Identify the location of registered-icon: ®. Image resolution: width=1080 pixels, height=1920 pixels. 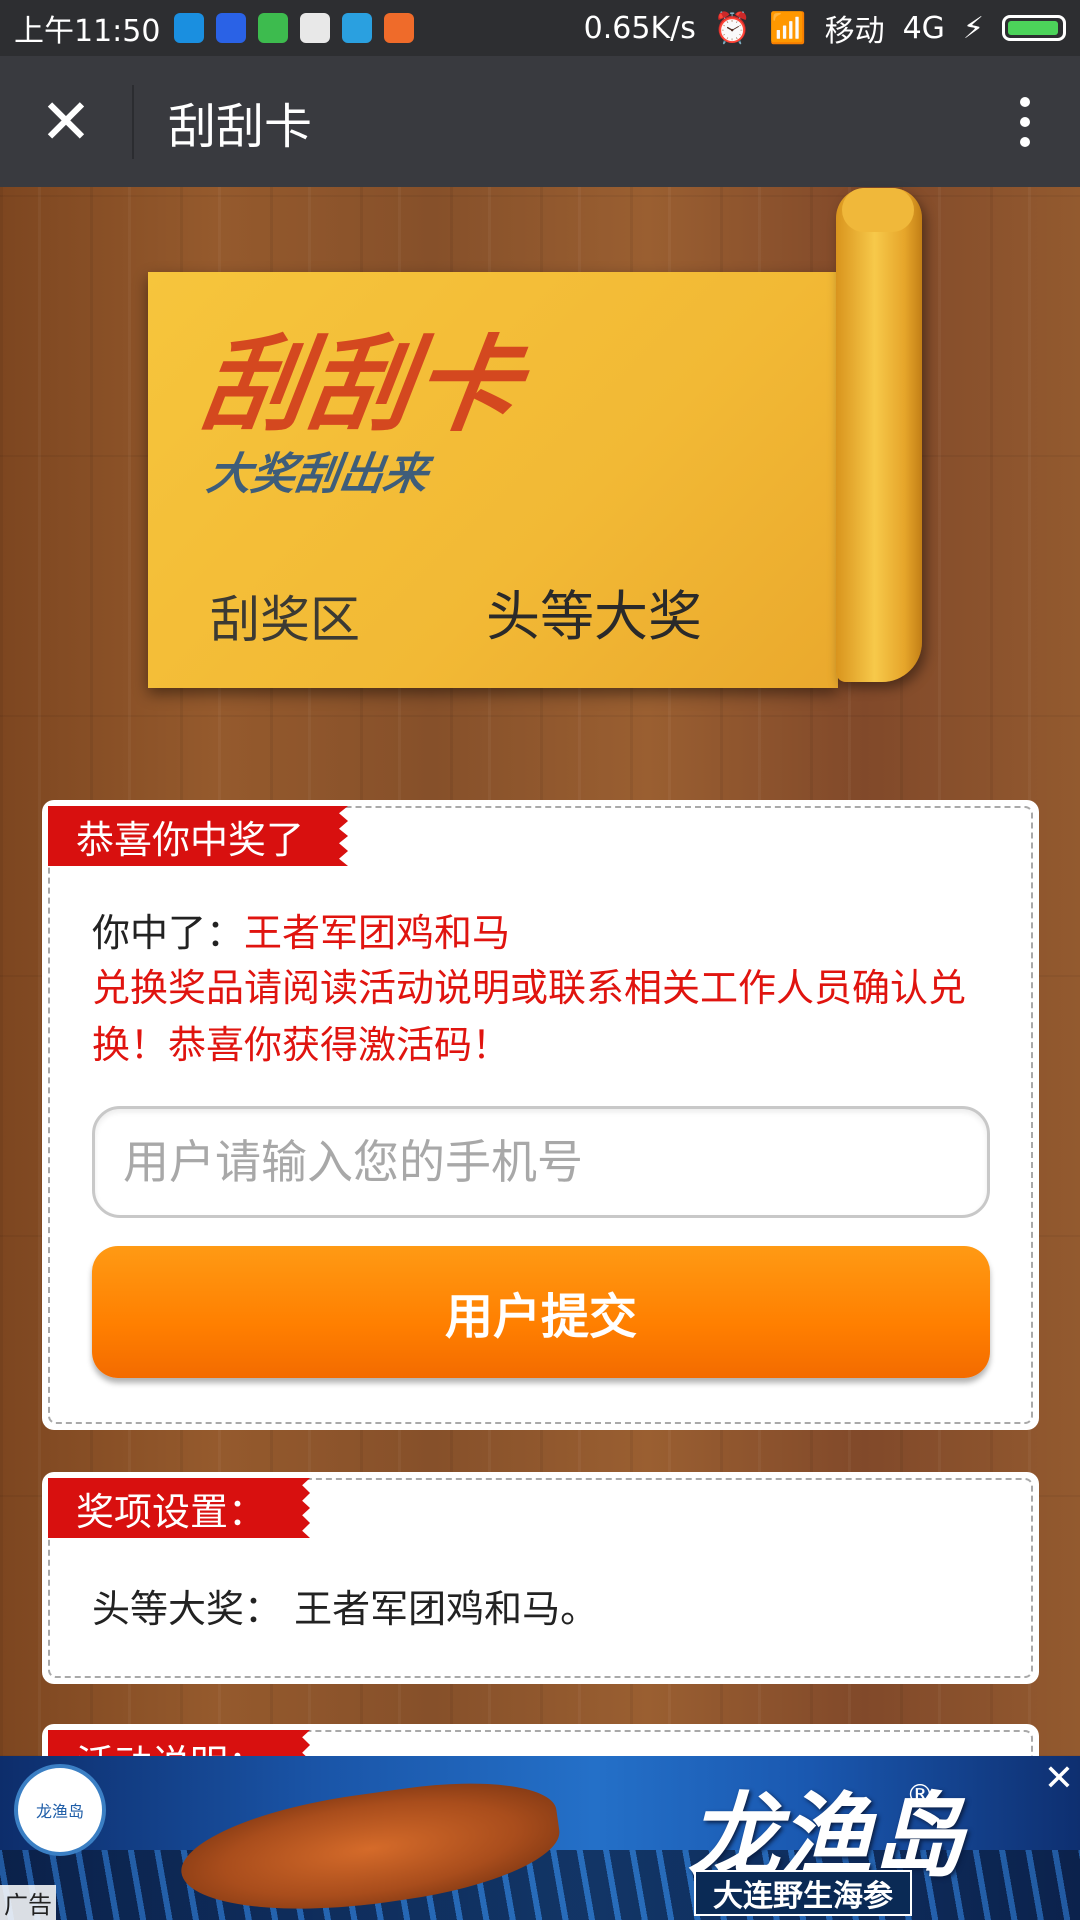
(920, 1794).